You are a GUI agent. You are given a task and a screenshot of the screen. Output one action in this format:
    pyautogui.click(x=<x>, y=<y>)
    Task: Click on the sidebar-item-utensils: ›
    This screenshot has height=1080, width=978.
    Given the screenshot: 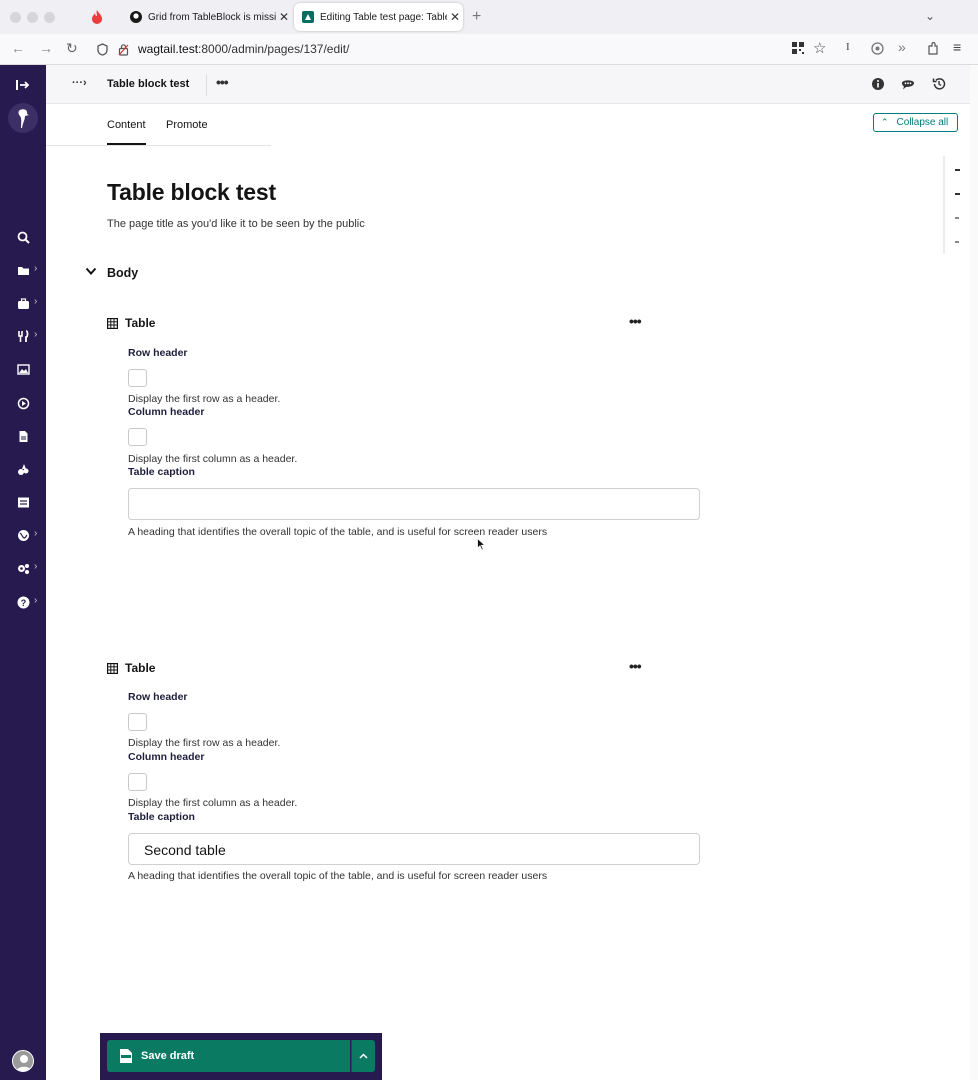 What is the action you would take?
    pyautogui.click(x=23, y=336)
    